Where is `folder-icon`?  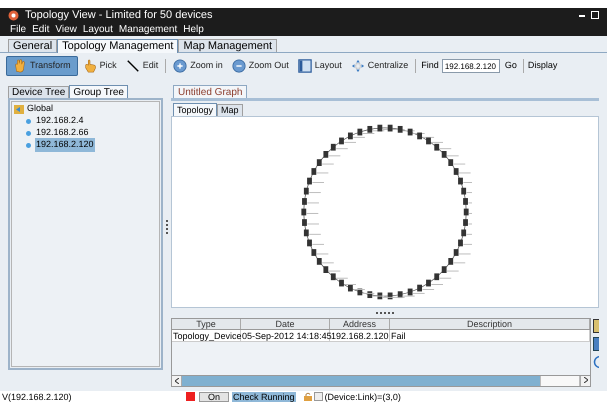 folder-icon is located at coordinates (19, 109).